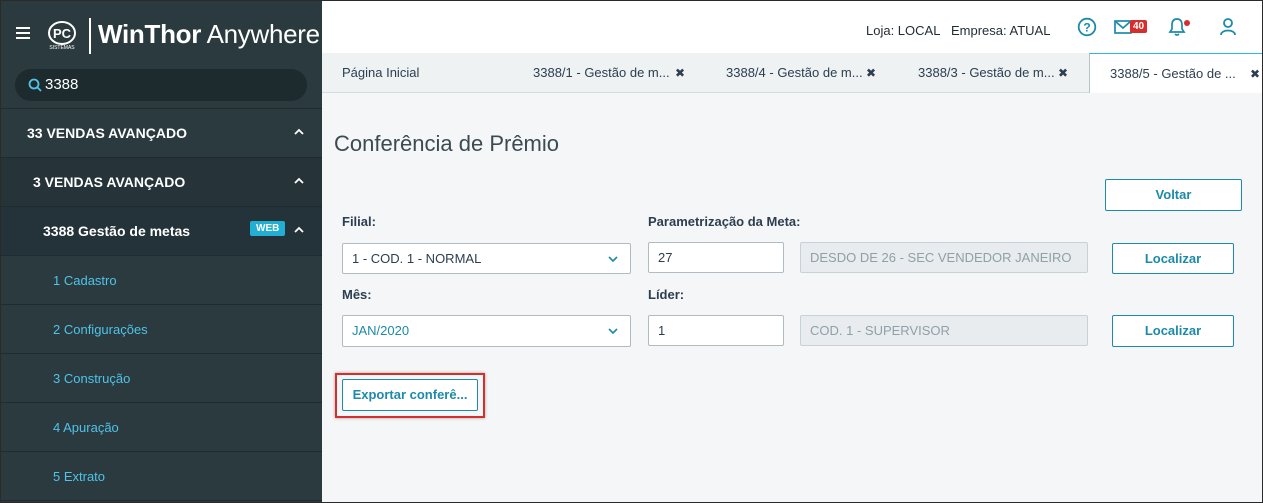 The height and width of the screenshot is (503, 1263). I want to click on lider-description: COD. 1 - SUPERVISOR, so click(944, 330).